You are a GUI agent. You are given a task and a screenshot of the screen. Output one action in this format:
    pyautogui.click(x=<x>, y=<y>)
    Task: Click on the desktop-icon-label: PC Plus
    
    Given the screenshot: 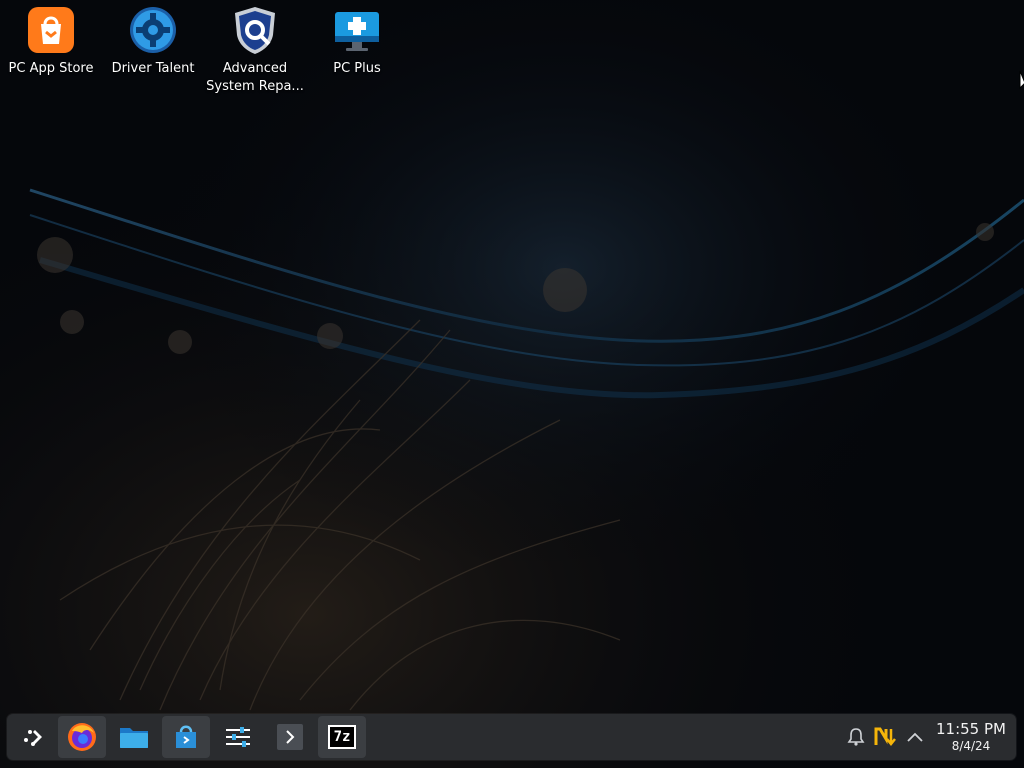 What is the action you would take?
    pyautogui.click(x=357, y=68)
    